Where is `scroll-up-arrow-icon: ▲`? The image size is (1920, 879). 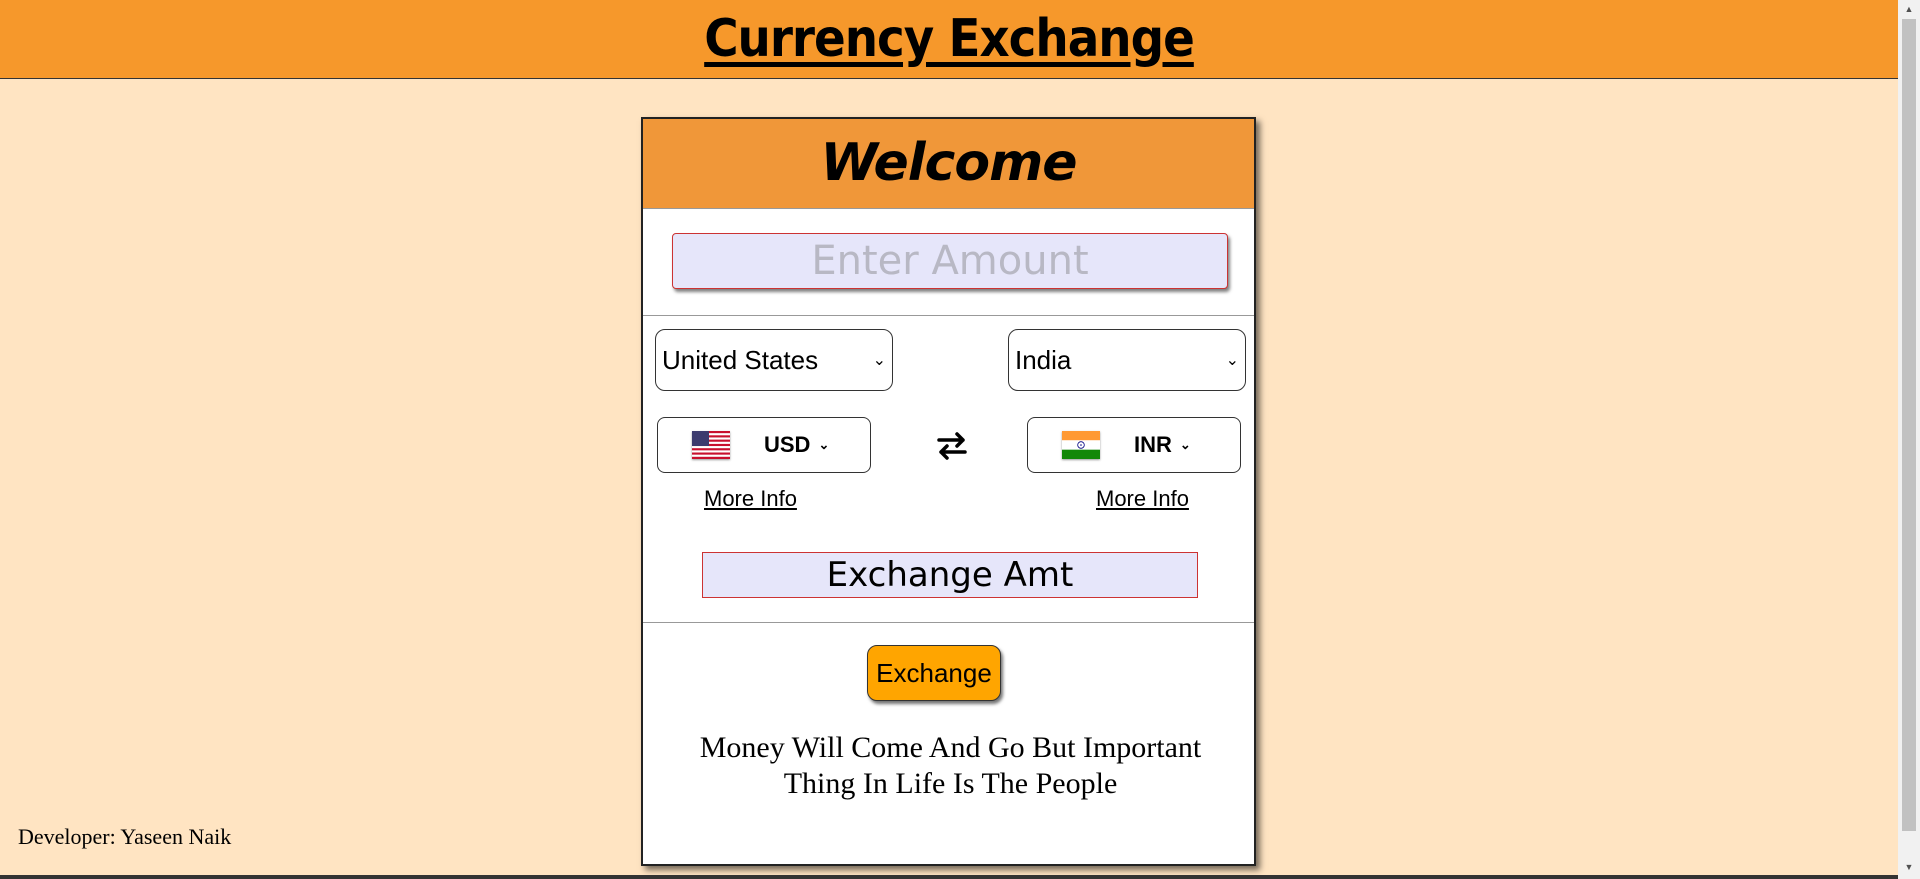 scroll-up-arrow-icon: ▲ is located at coordinates (1909, 8).